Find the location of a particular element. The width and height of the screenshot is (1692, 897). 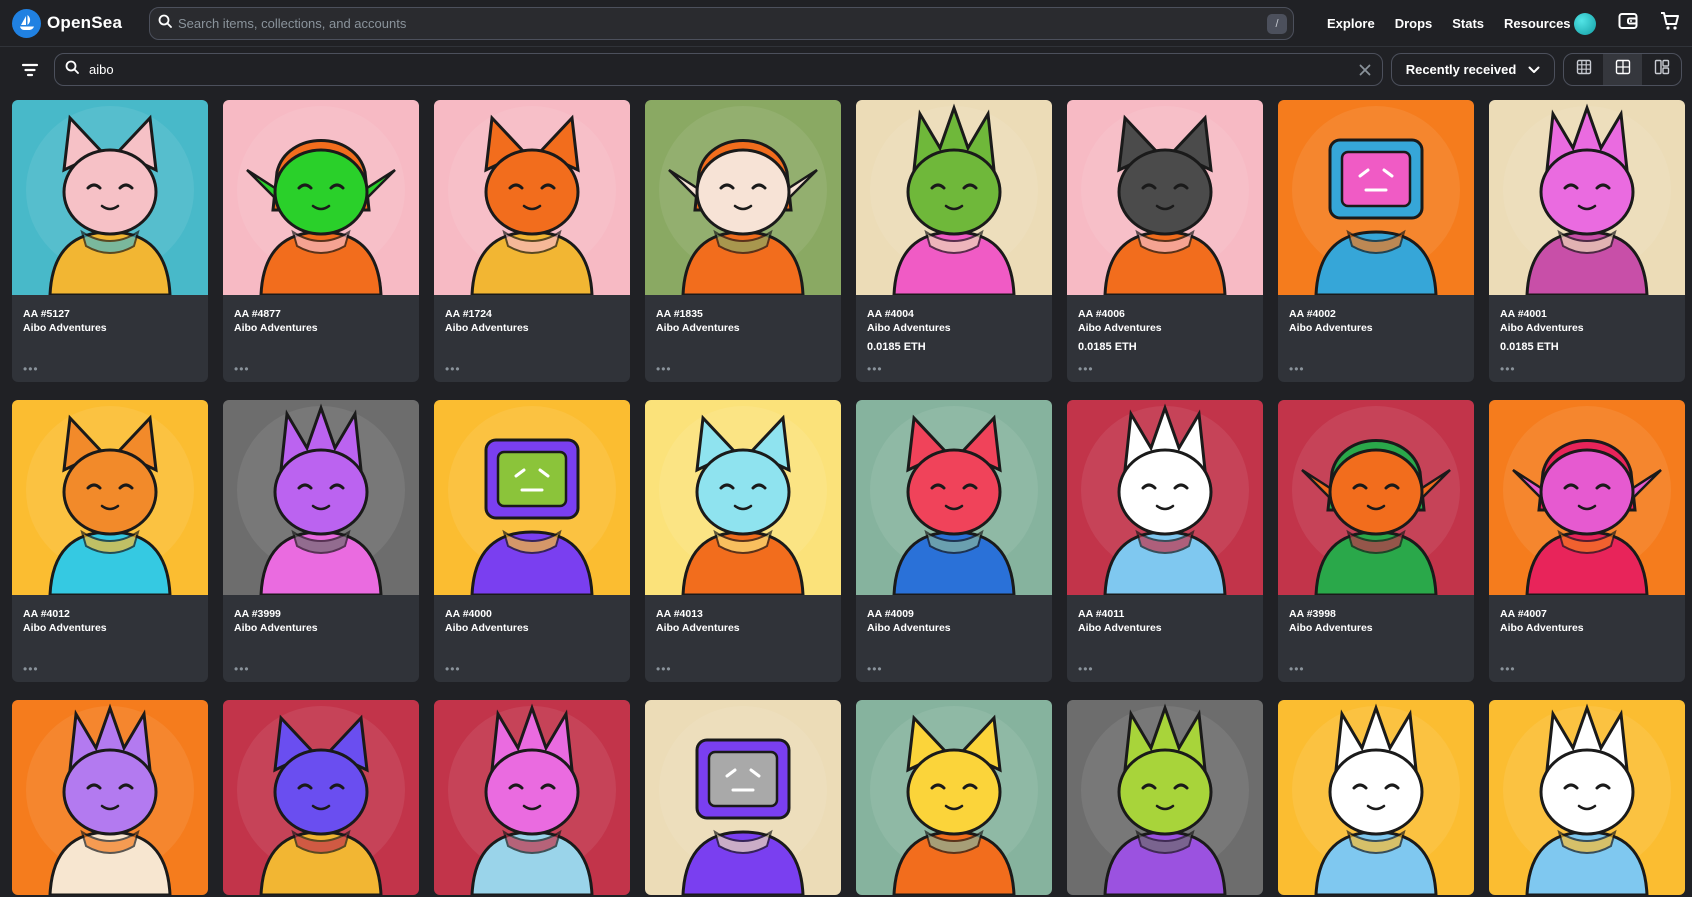

collection-search-box is located at coordinates (718, 69).